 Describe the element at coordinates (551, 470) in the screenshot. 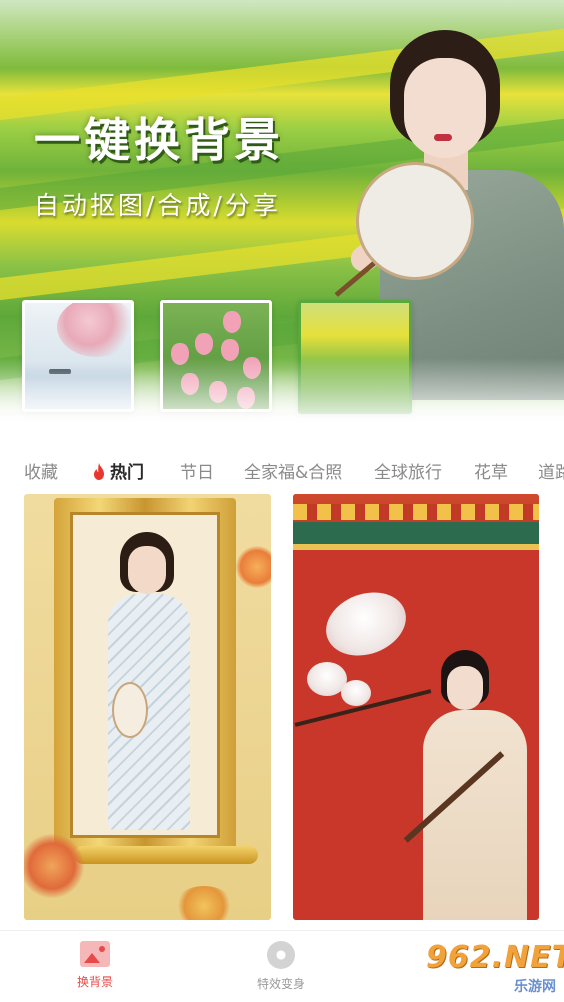

I see `tab-roads: 道路` at that location.